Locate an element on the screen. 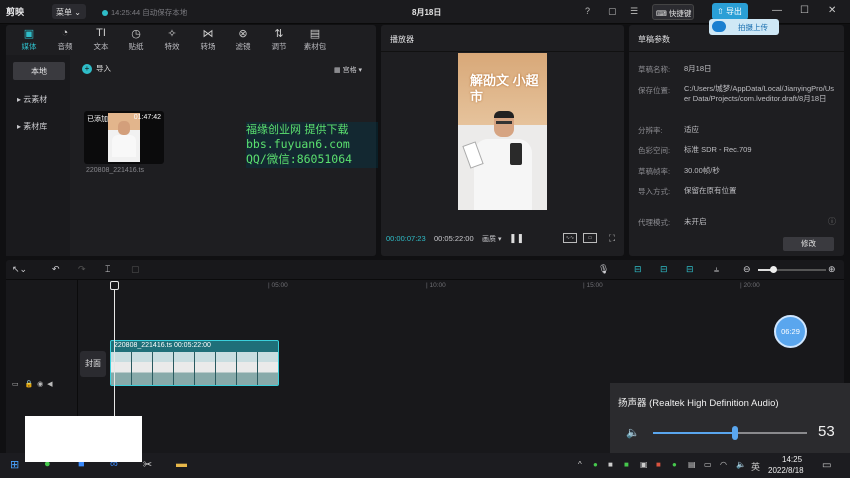  param-label: 色彩空间: is located at coordinates (654, 150).